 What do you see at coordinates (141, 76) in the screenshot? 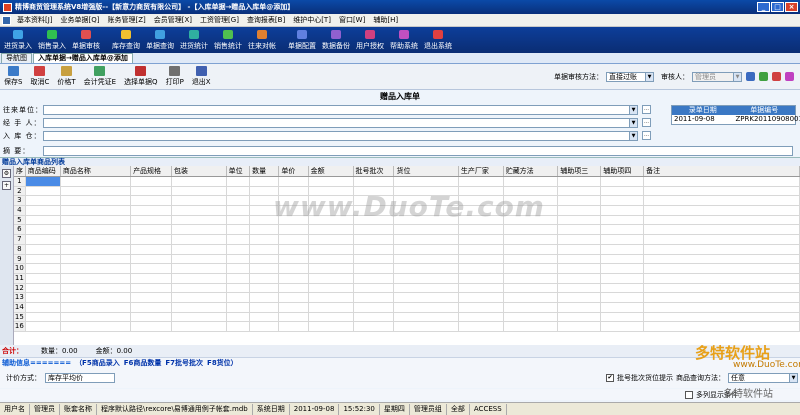
I see `doc-button-4: 选择单据Q` at bounding box center [141, 76].